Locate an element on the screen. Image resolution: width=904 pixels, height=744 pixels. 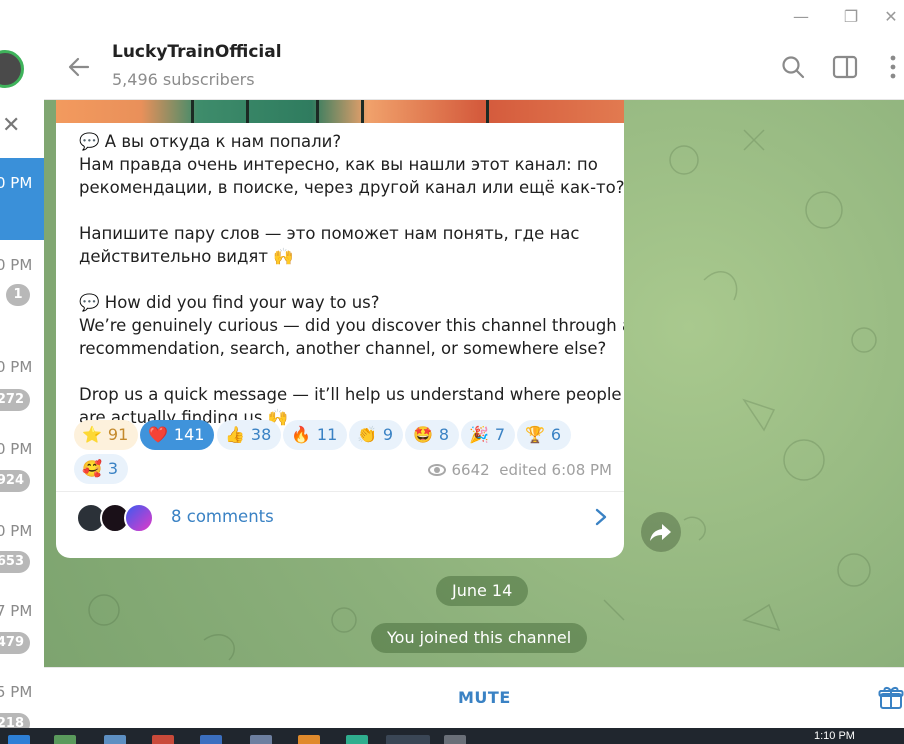
unread-badge: 218 is located at coordinates (15, 720).